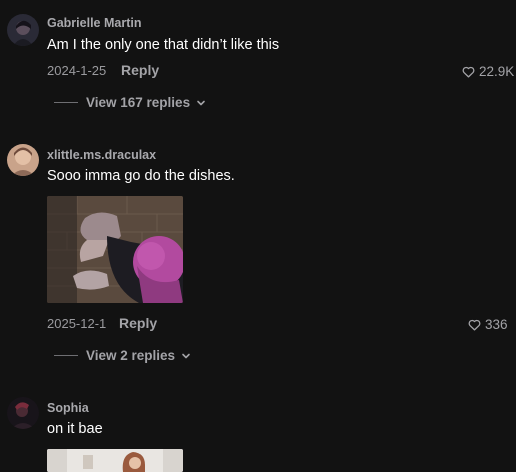 The height and width of the screenshot is (472, 516). What do you see at coordinates (115, 460) in the screenshot?
I see `image-thumbnail` at bounding box center [115, 460].